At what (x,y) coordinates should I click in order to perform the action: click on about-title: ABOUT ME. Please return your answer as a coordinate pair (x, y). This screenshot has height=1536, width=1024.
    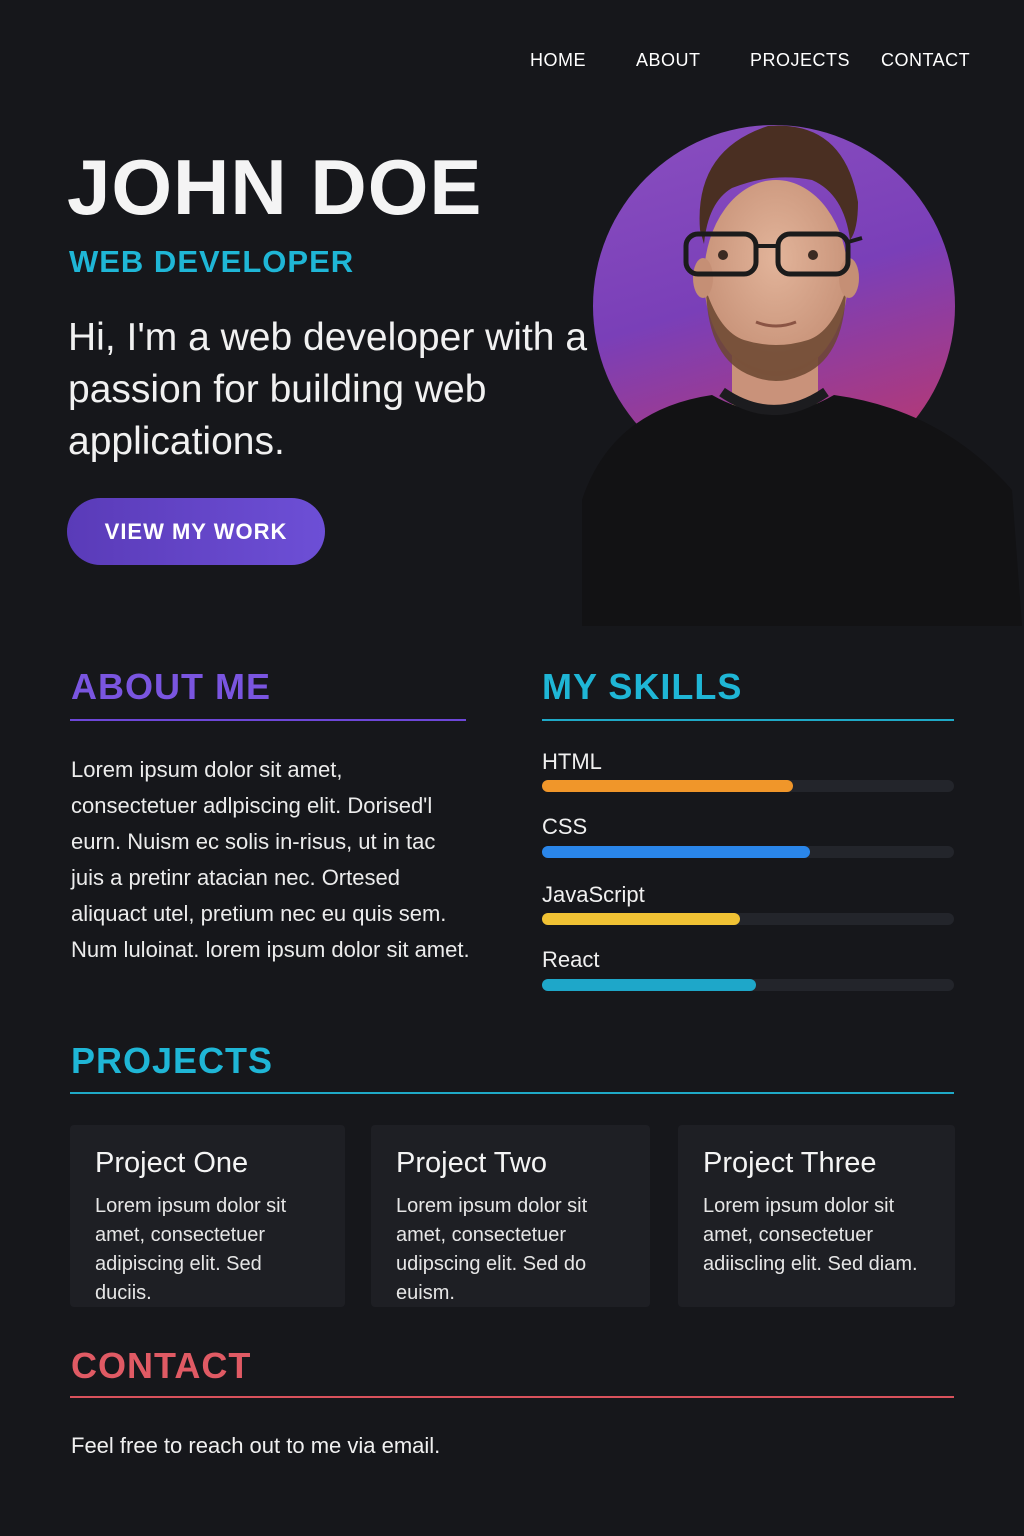
    Looking at the image, I should click on (171, 686).